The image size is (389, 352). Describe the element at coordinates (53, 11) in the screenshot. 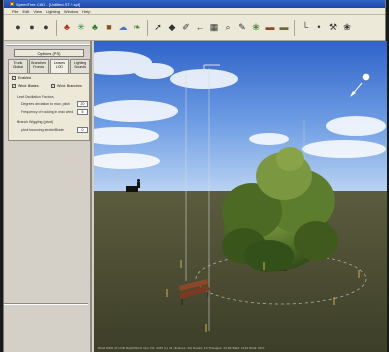

I see `menu-lighting: Lighting` at that location.